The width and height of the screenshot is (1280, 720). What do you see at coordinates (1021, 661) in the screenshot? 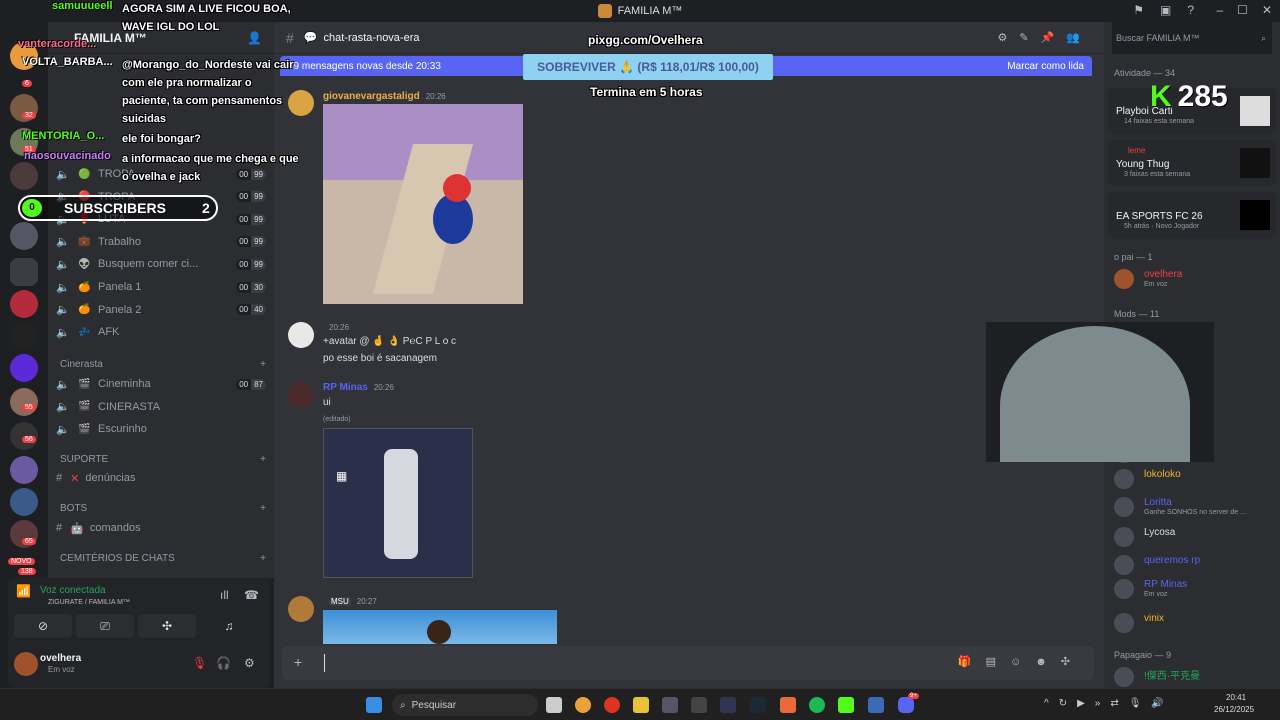
I see `composer-icons: 🎁▤☺☻✣` at bounding box center [1021, 661].